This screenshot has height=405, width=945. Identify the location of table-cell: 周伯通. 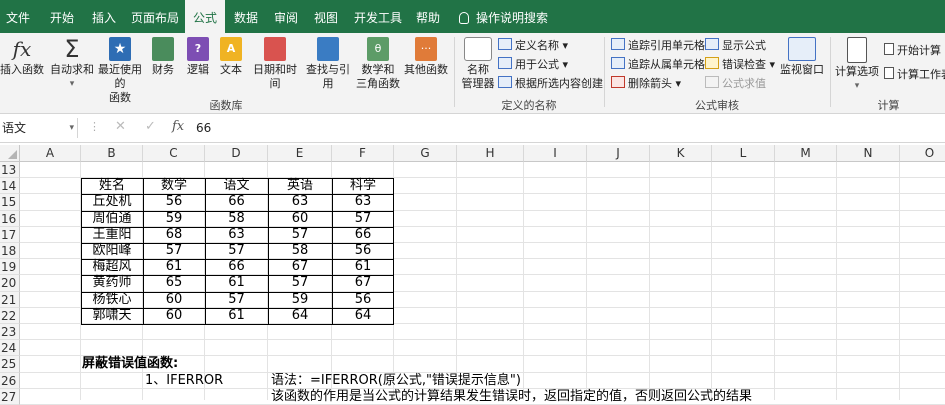
(112, 219).